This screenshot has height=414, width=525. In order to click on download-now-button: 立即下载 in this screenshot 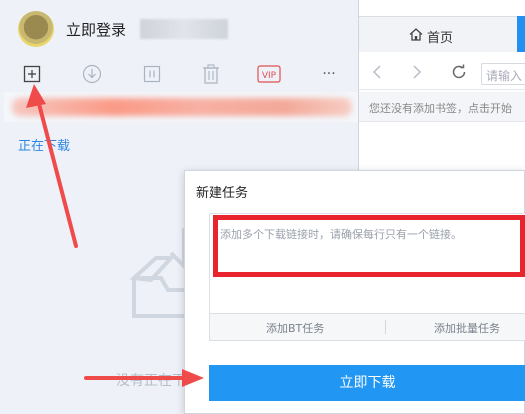, I will do `click(367, 383)`.